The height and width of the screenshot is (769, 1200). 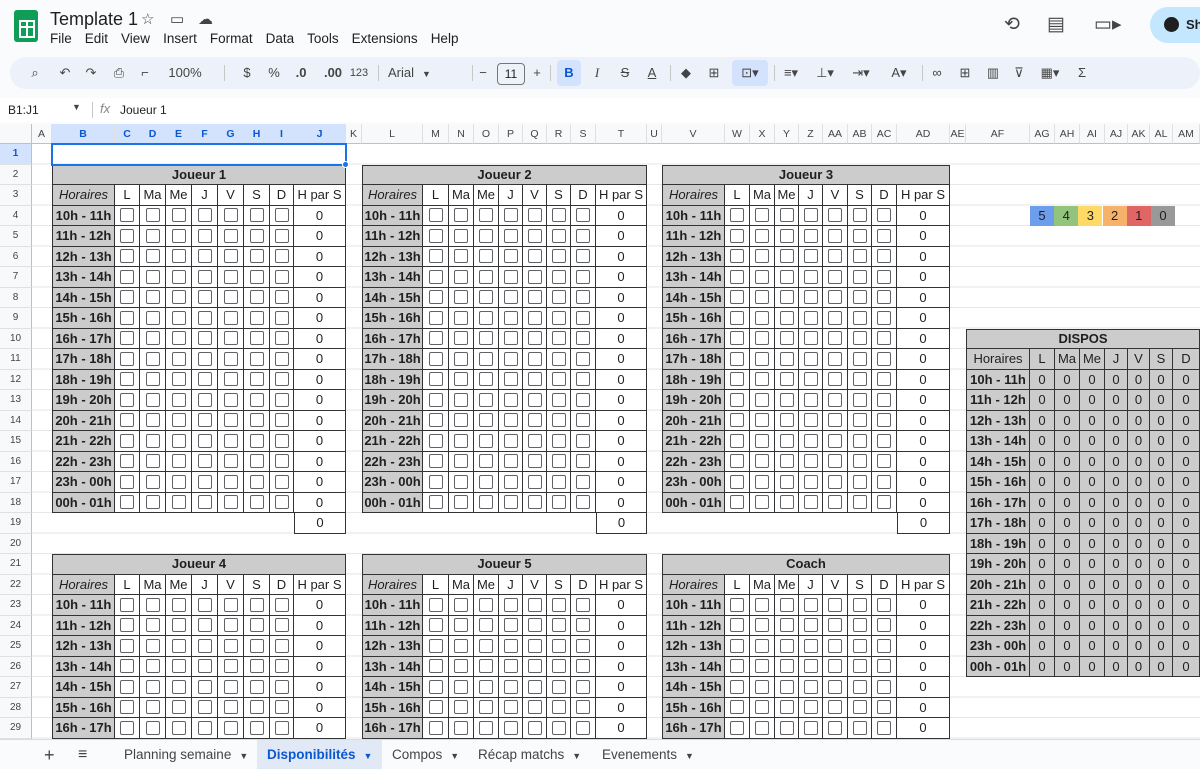 I want to click on row-header: 15, so click(x=16, y=441).